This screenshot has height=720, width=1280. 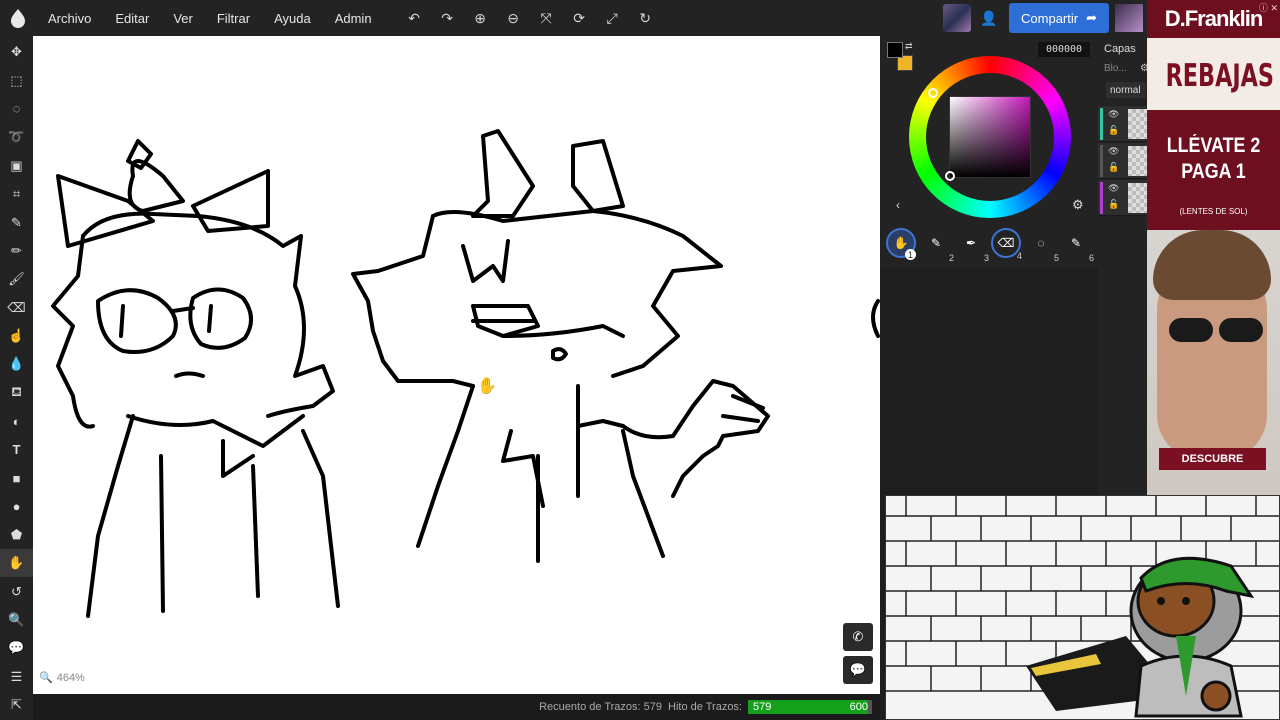 What do you see at coordinates (16, 336) in the screenshot?
I see `smudge-tool-icon: ☝` at bounding box center [16, 336].